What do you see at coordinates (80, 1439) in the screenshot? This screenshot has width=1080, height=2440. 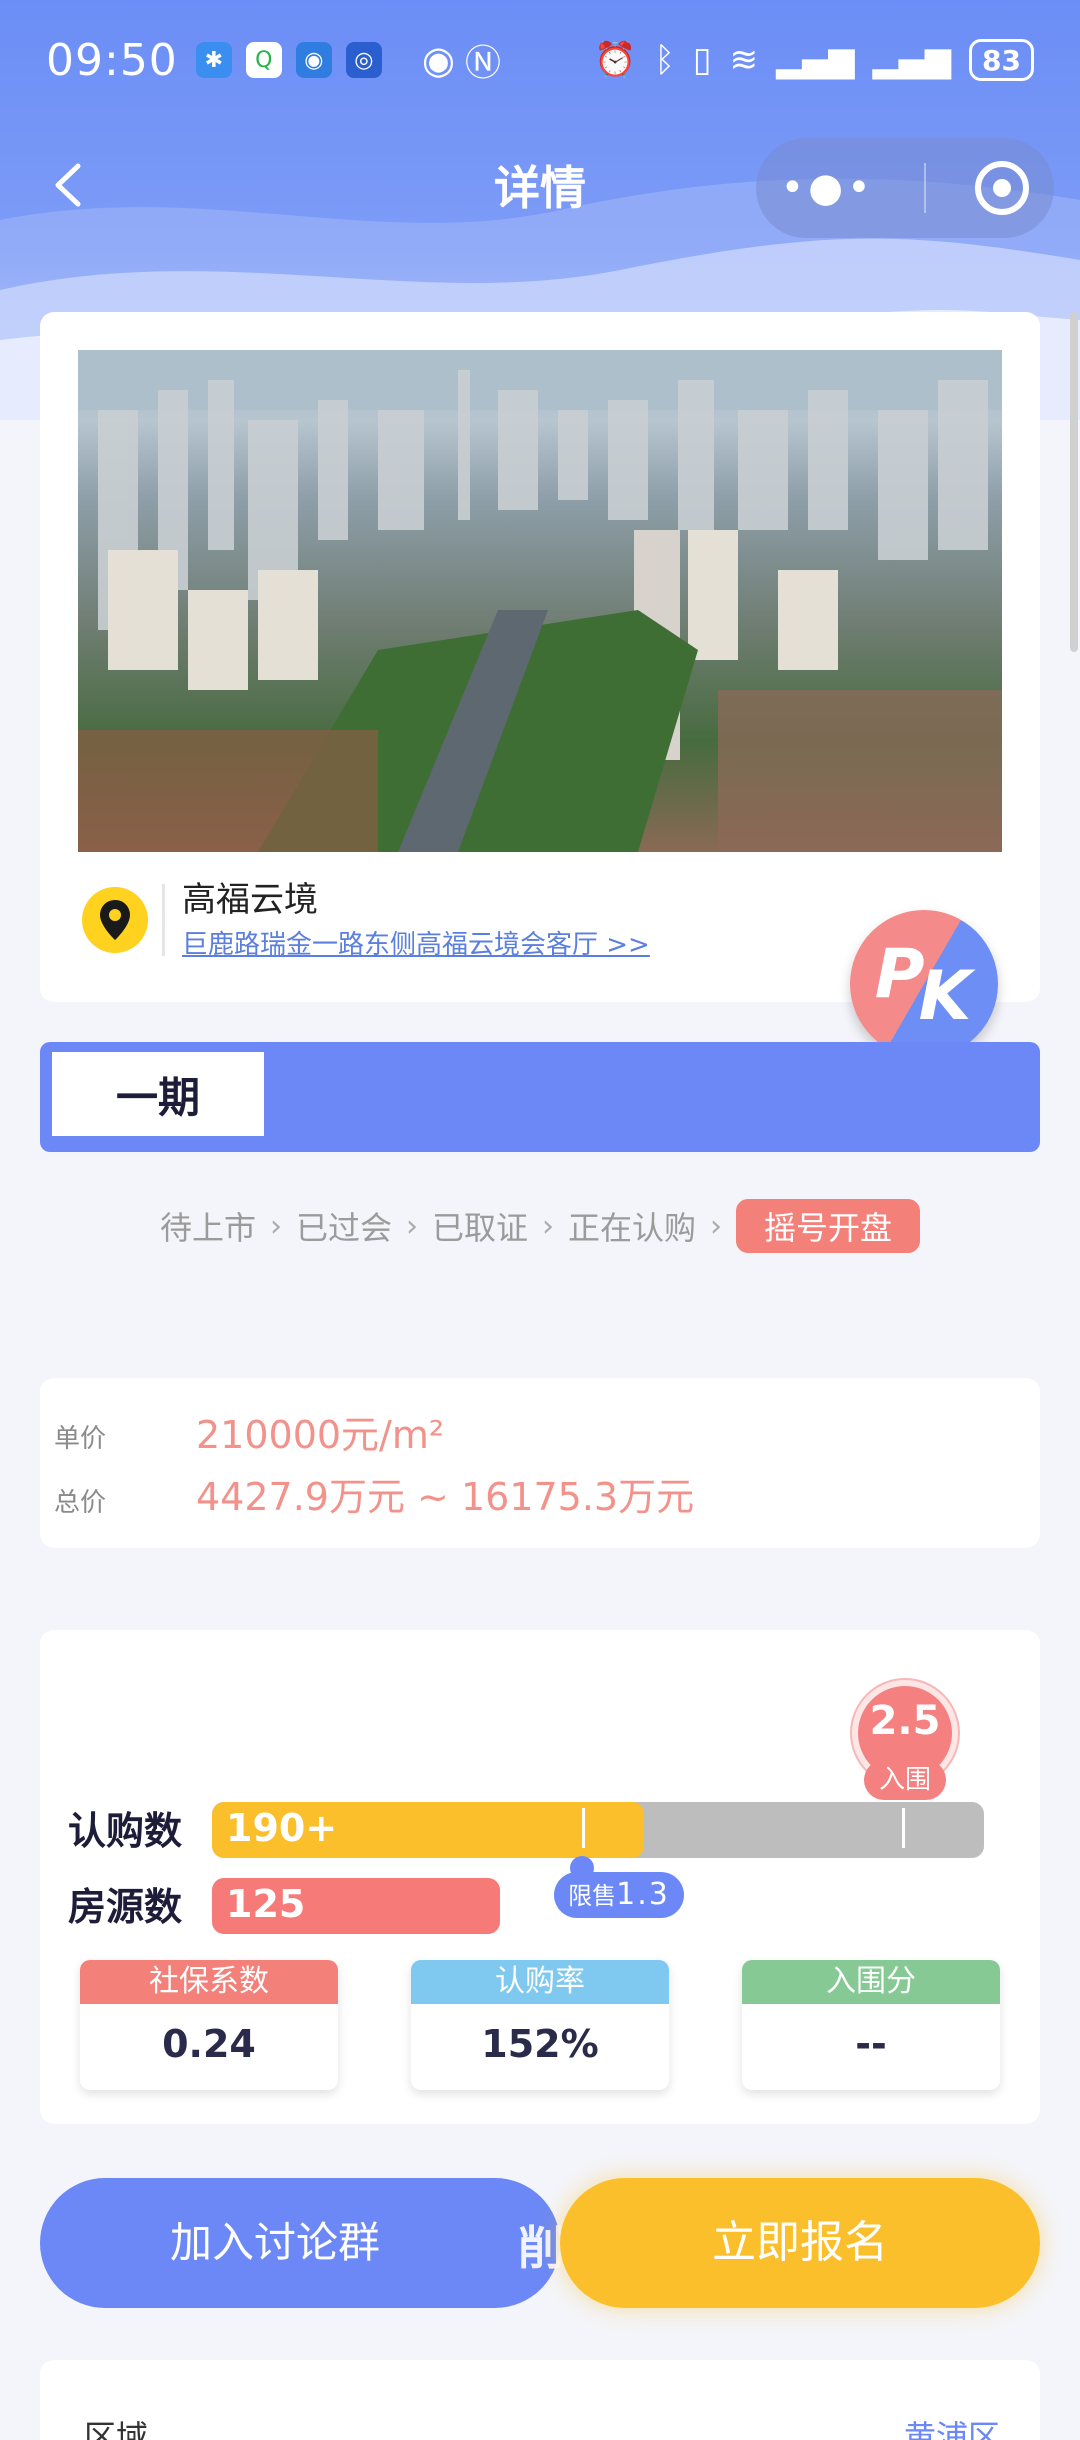 I see `unit-price-label: 单价` at bounding box center [80, 1439].